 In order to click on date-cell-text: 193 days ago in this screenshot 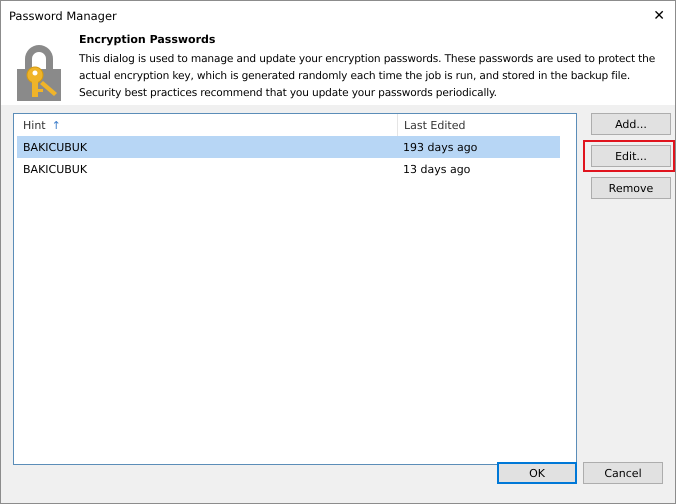, I will do `click(440, 147)`.